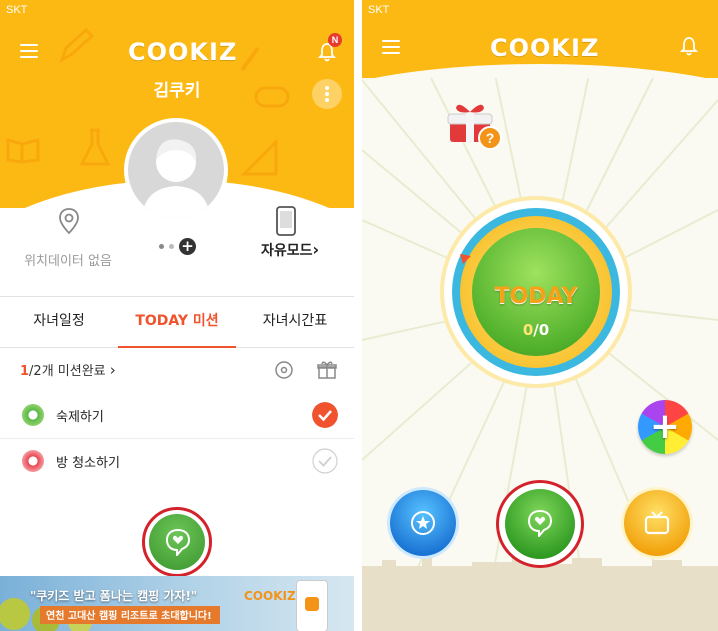  Describe the element at coordinates (544, 330) in the screenshot. I see `today-total-count: 0` at that location.